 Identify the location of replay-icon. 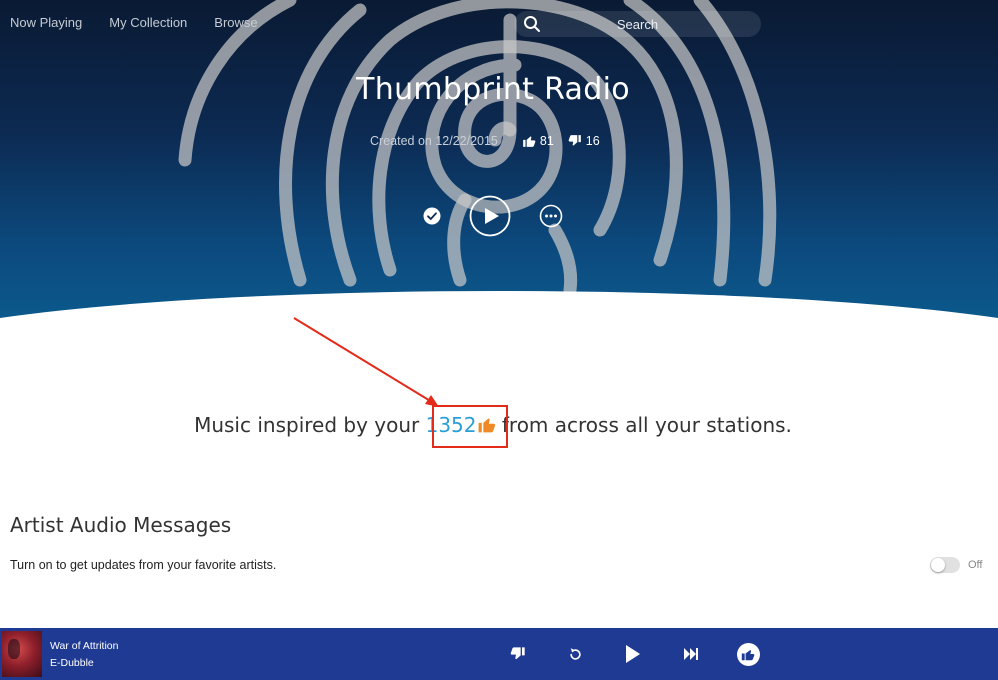
(575, 654).